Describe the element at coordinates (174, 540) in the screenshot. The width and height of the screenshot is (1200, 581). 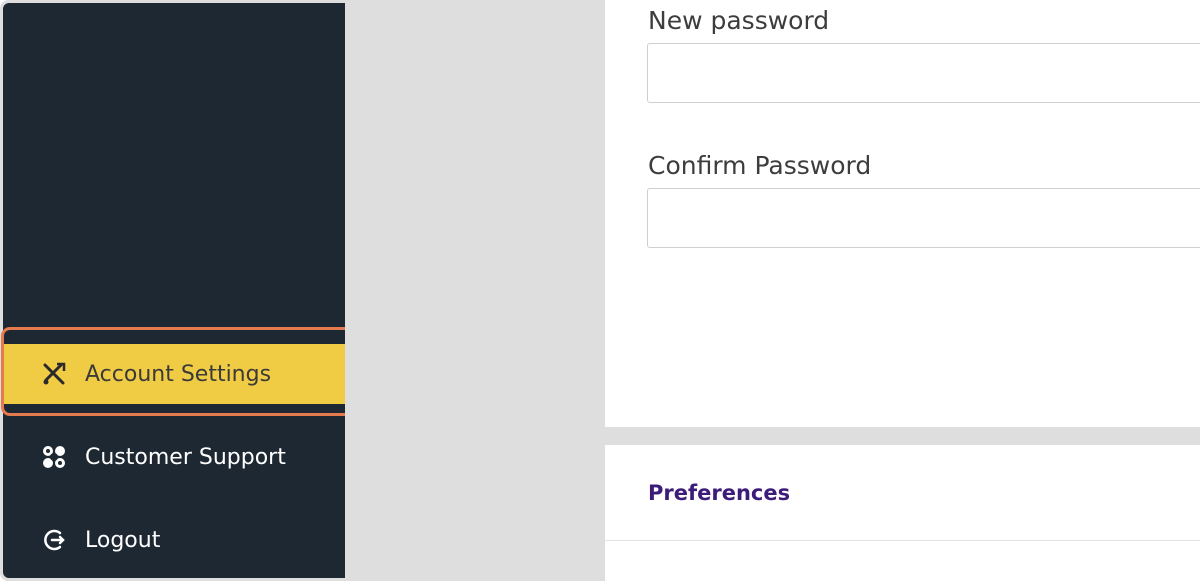
I see `sidebar-item-logout: Logout` at that location.